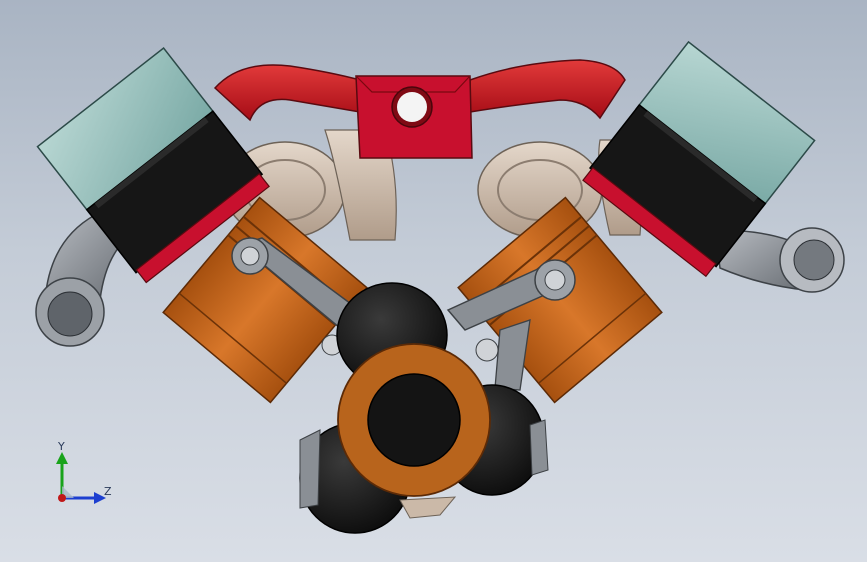 The height and width of the screenshot is (562, 867). I want to click on z-axis-label: Z, so click(108, 491).